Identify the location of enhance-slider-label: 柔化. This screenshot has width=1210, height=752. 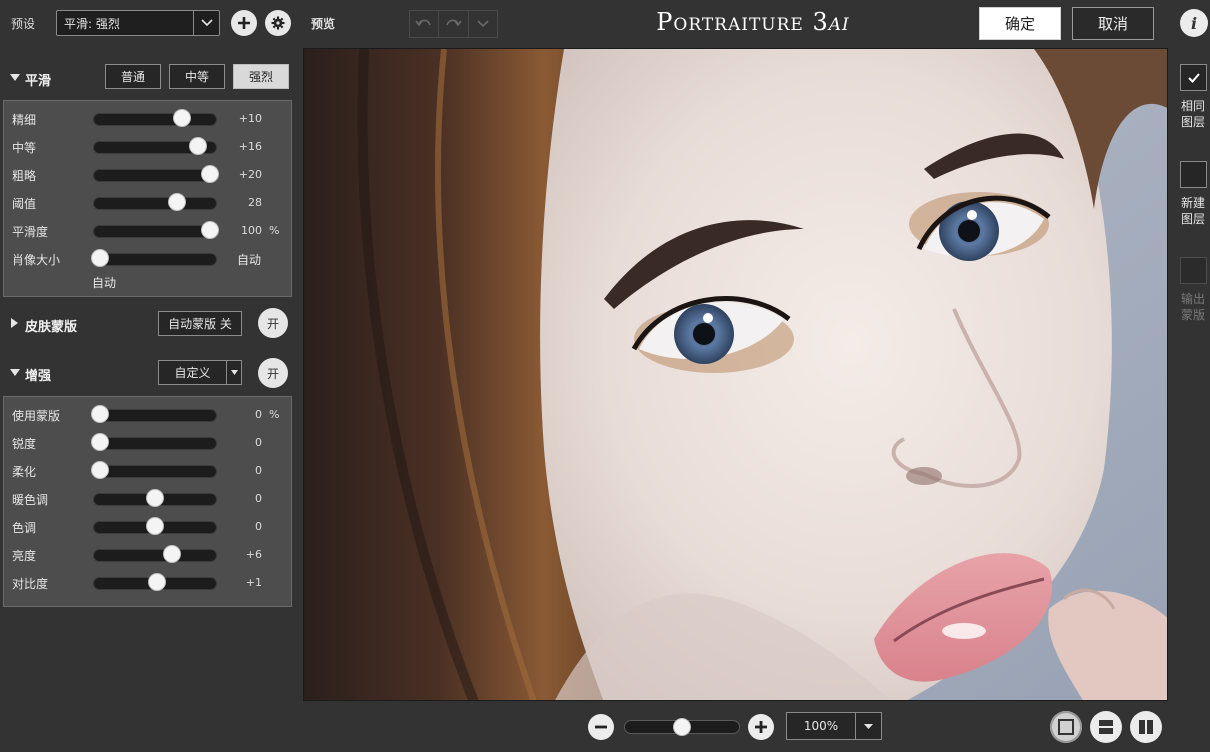
(24, 472).